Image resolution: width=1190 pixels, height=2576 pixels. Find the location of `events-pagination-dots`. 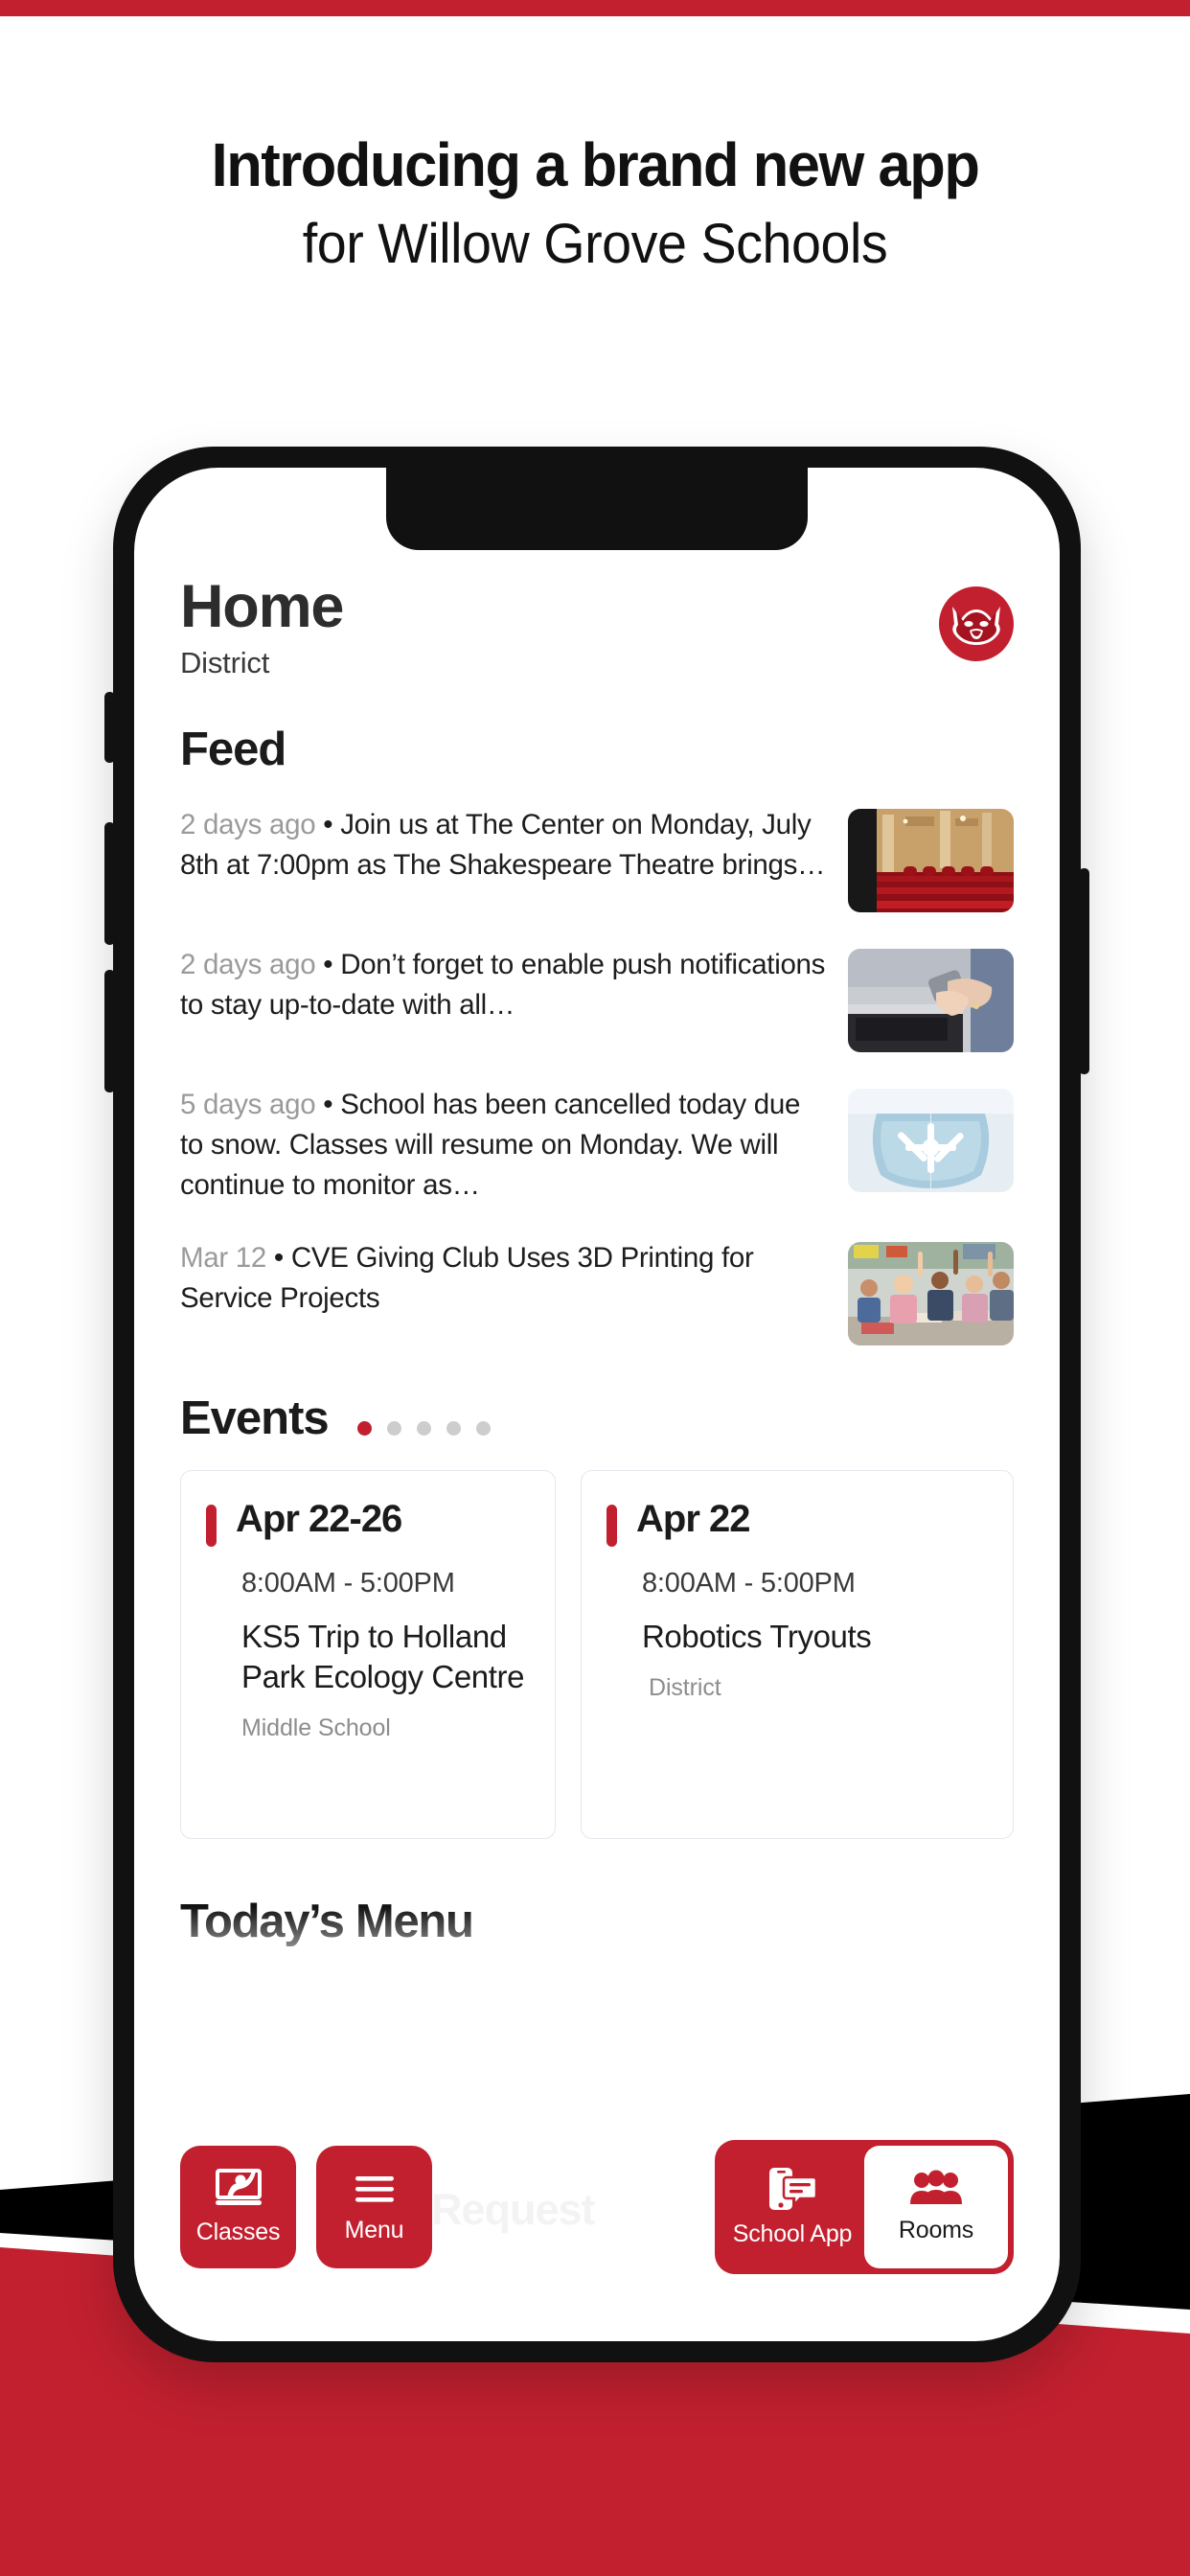

events-pagination-dots is located at coordinates (424, 1418).